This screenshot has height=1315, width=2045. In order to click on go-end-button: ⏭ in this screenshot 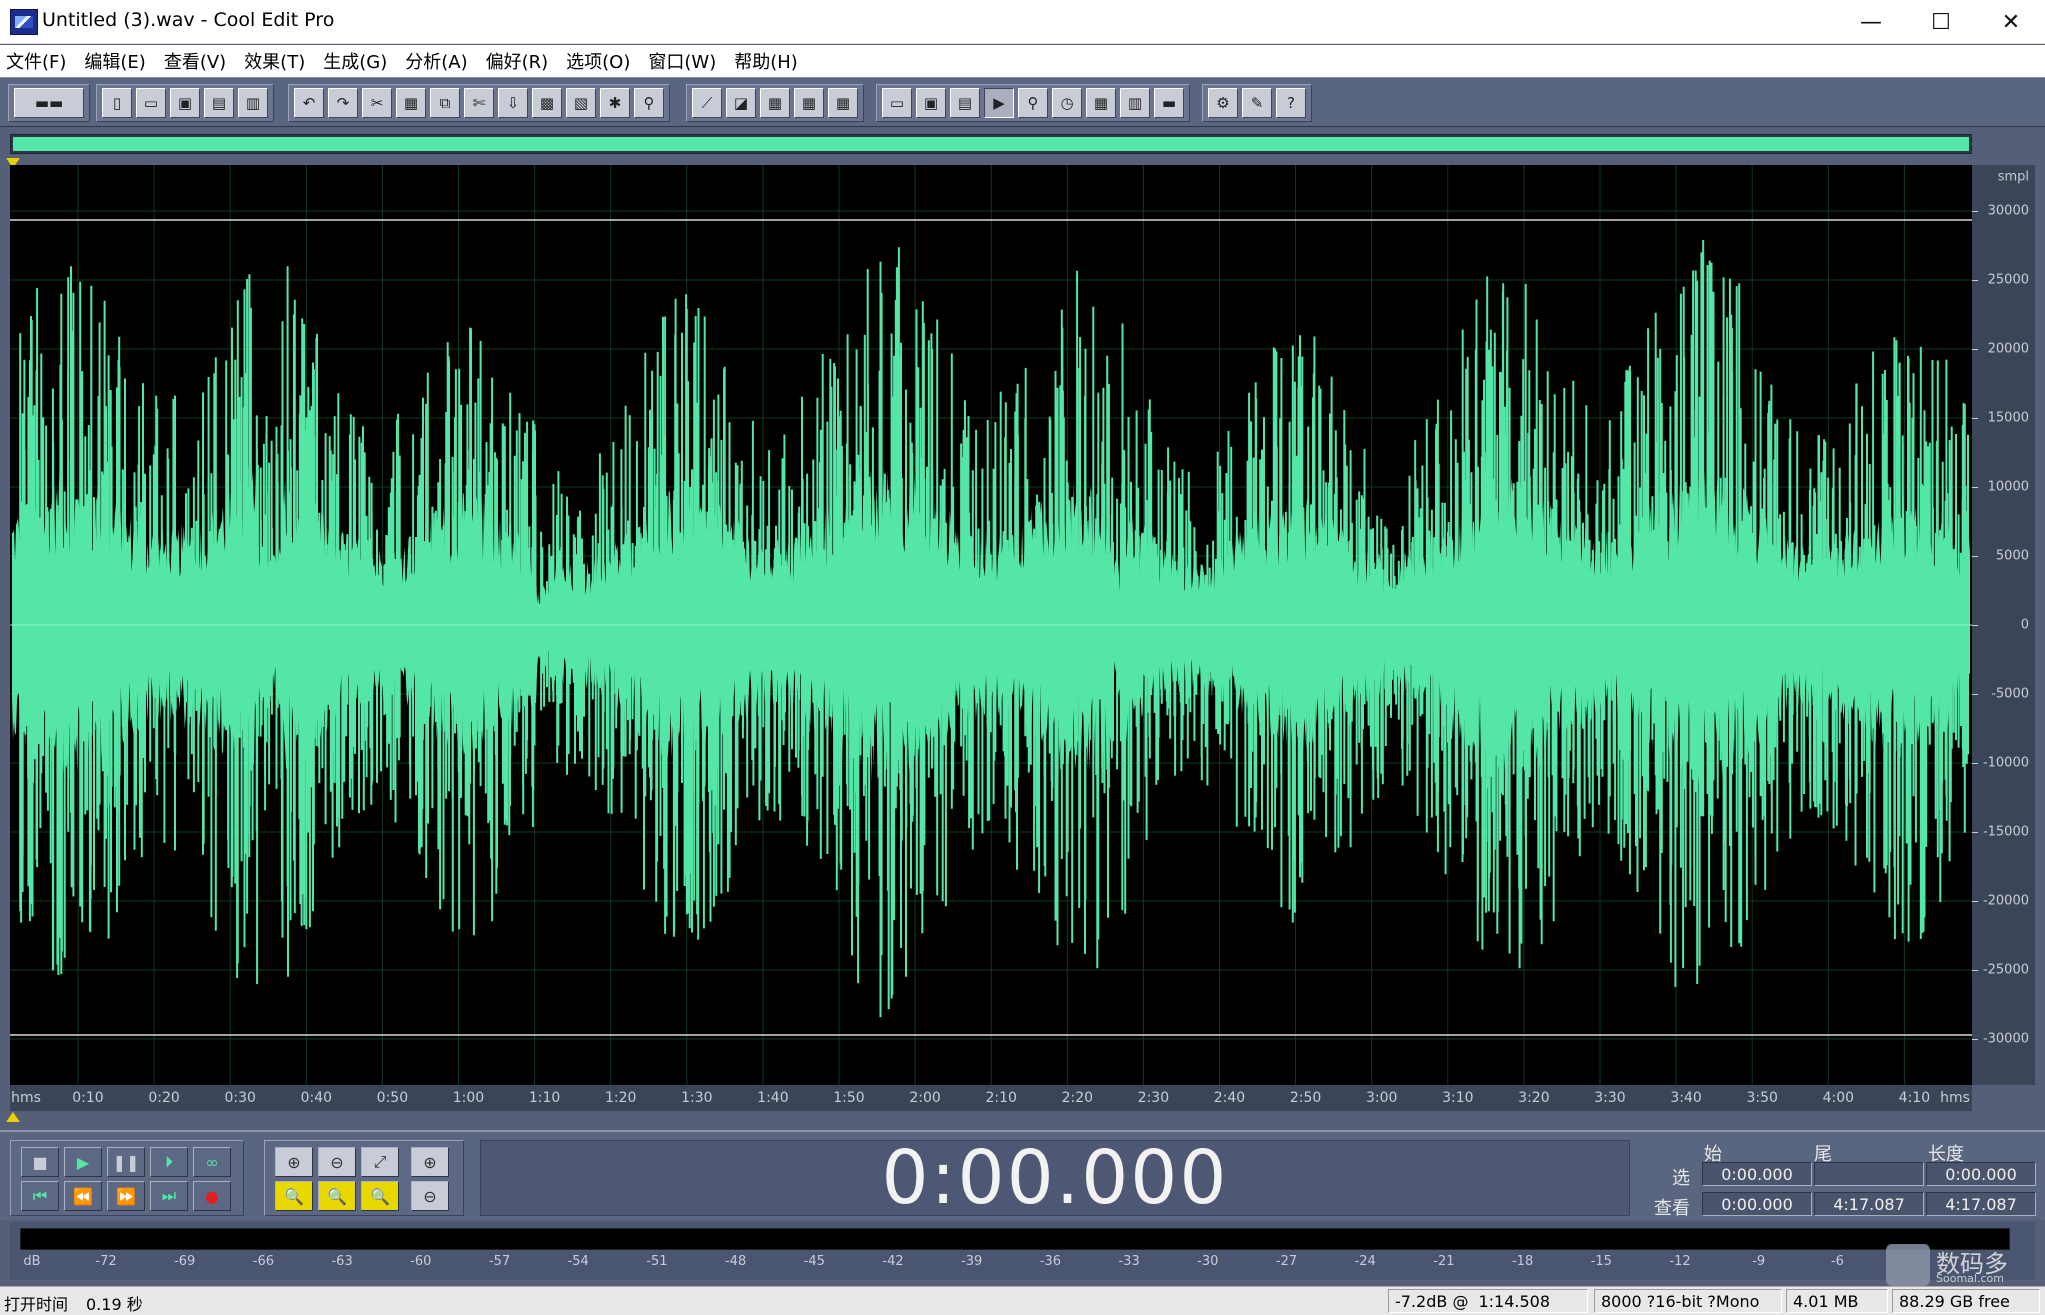, I will do `click(169, 1196)`.